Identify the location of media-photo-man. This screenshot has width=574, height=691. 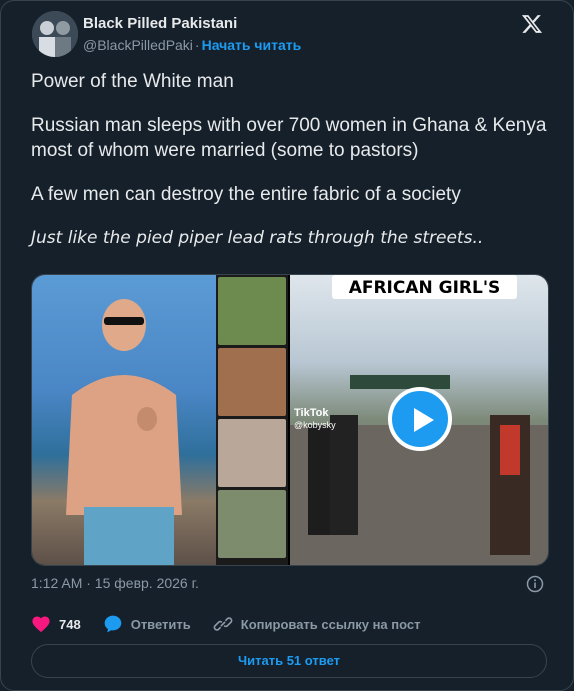
(124, 420).